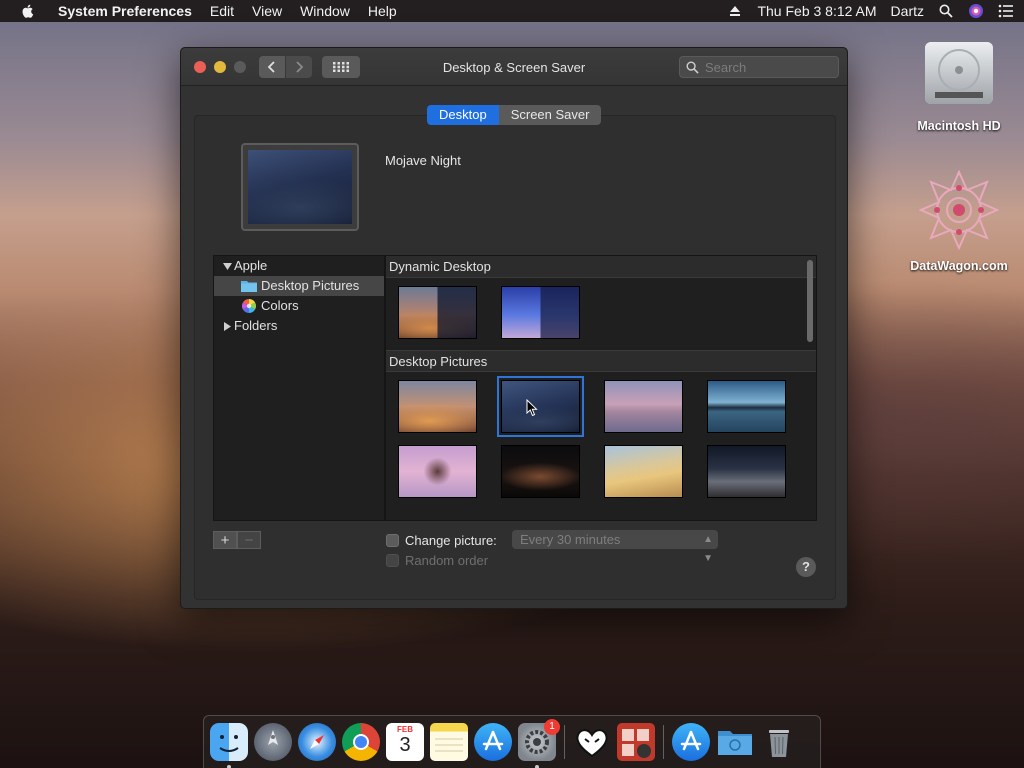 The width and height of the screenshot is (1024, 768). Describe the element at coordinates (601, 267) in the screenshot. I see `section-header-dynamic: Dynamic Desktop` at that location.